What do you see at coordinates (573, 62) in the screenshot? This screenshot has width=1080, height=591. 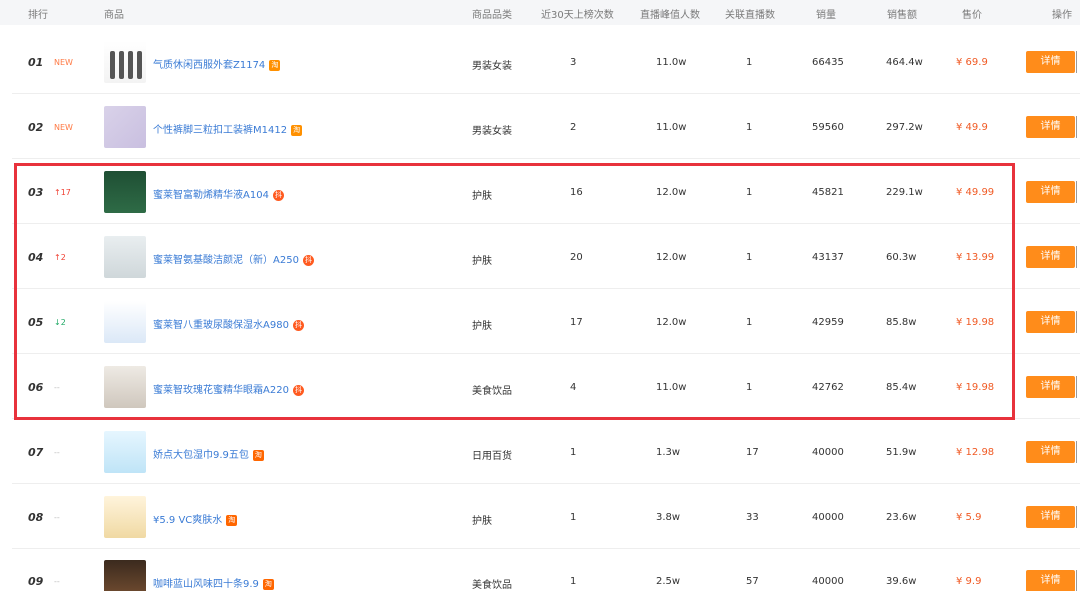 I see `days-cell: 3` at bounding box center [573, 62].